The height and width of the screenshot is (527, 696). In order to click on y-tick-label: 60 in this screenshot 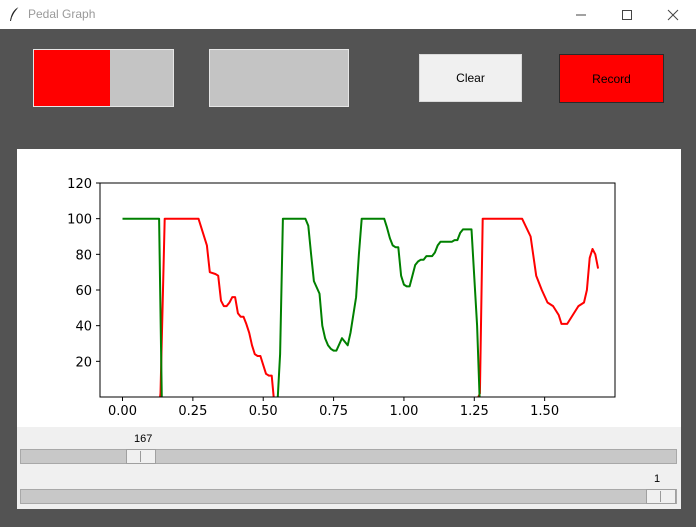, I will do `click(83, 291)`.